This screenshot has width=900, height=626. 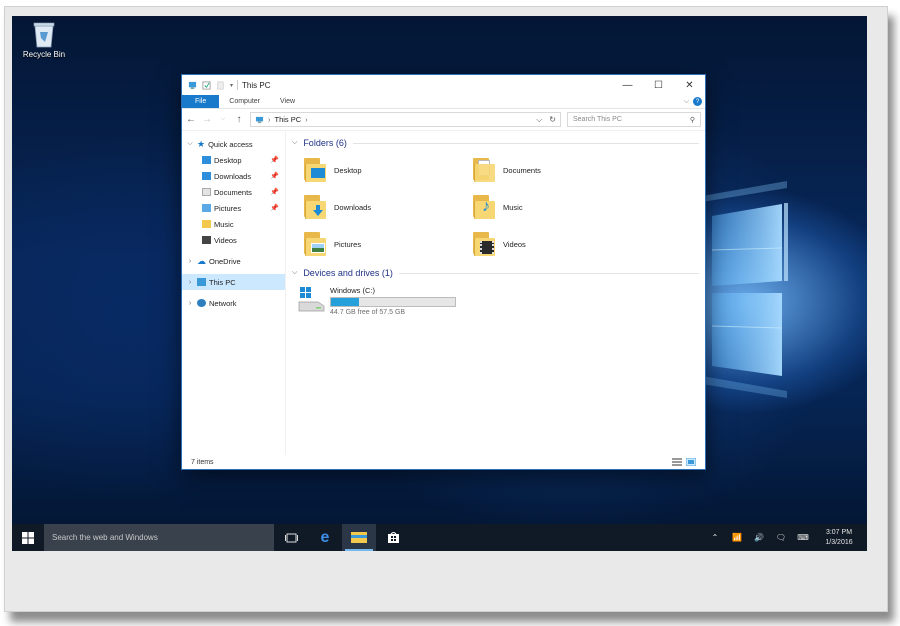 What do you see at coordinates (159, 537) in the screenshot?
I see `taskbar-search-input: Search the web and Windows` at bounding box center [159, 537].